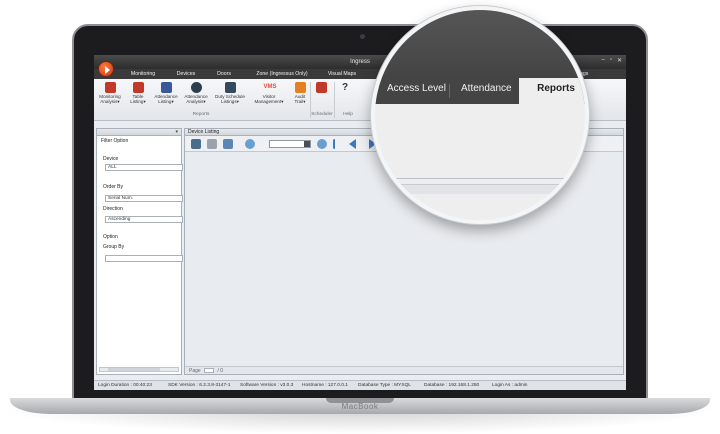  I want to click on zoom-in-icon, so click(322, 144).